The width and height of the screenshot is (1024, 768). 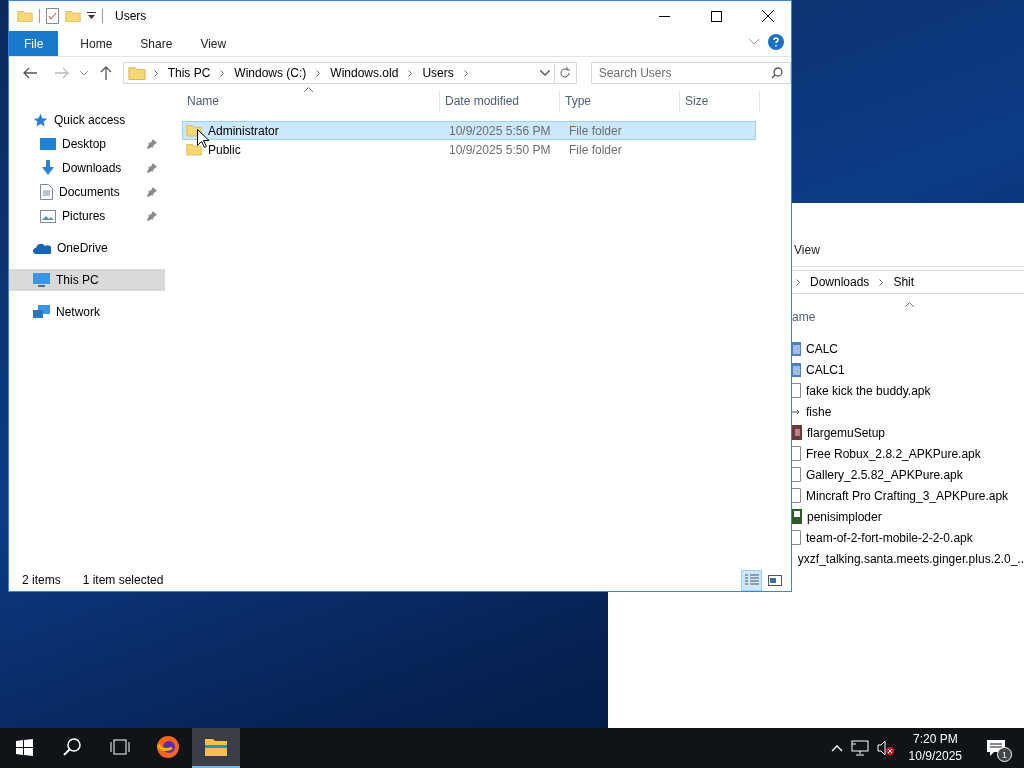 What do you see at coordinates (105, 73) in the screenshot?
I see `up-arrow-icon` at bounding box center [105, 73].